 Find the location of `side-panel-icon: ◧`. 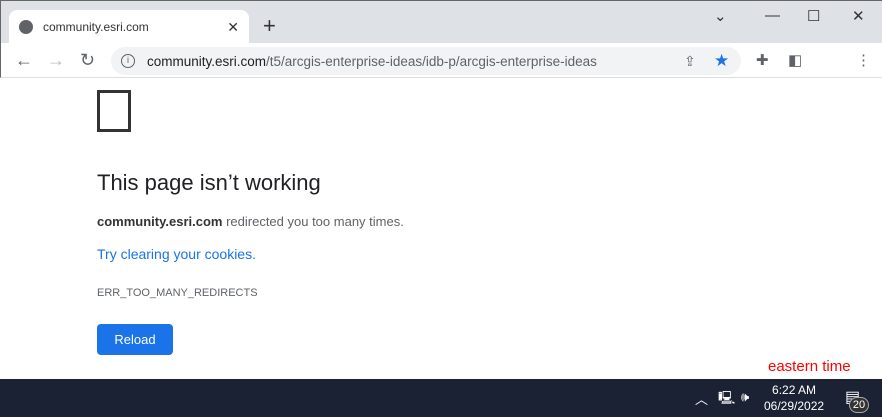

side-panel-icon: ◧ is located at coordinates (795, 60).